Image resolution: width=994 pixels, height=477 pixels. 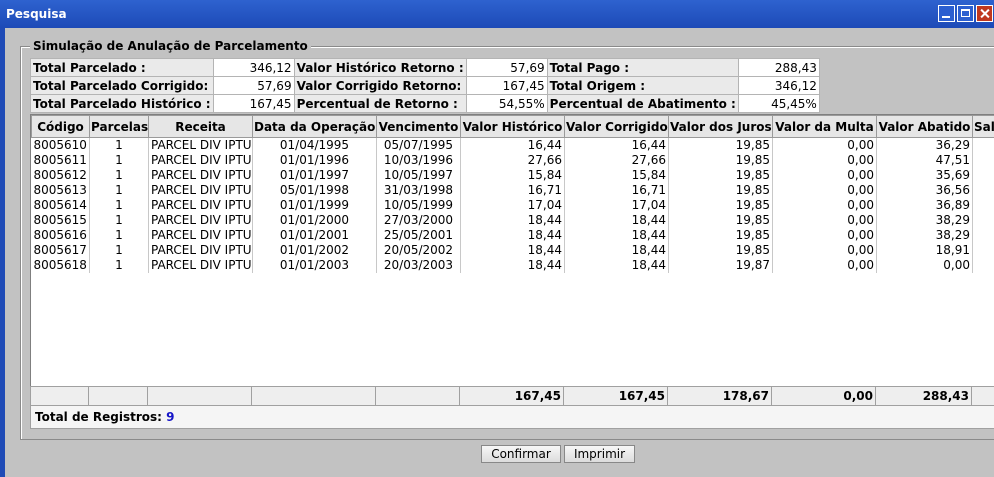 What do you see at coordinates (616, 126) in the screenshot?
I see `column-header: Valor Corrigido` at bounding box center [616, 126].